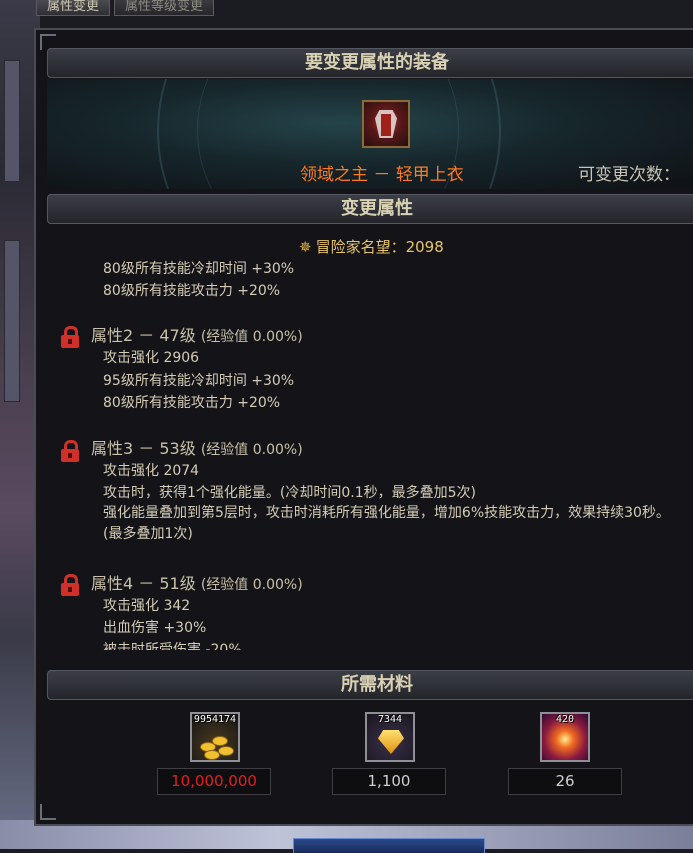  I want to click on tab-attribute-level-change: 属性等级变更, so click(164, 8).